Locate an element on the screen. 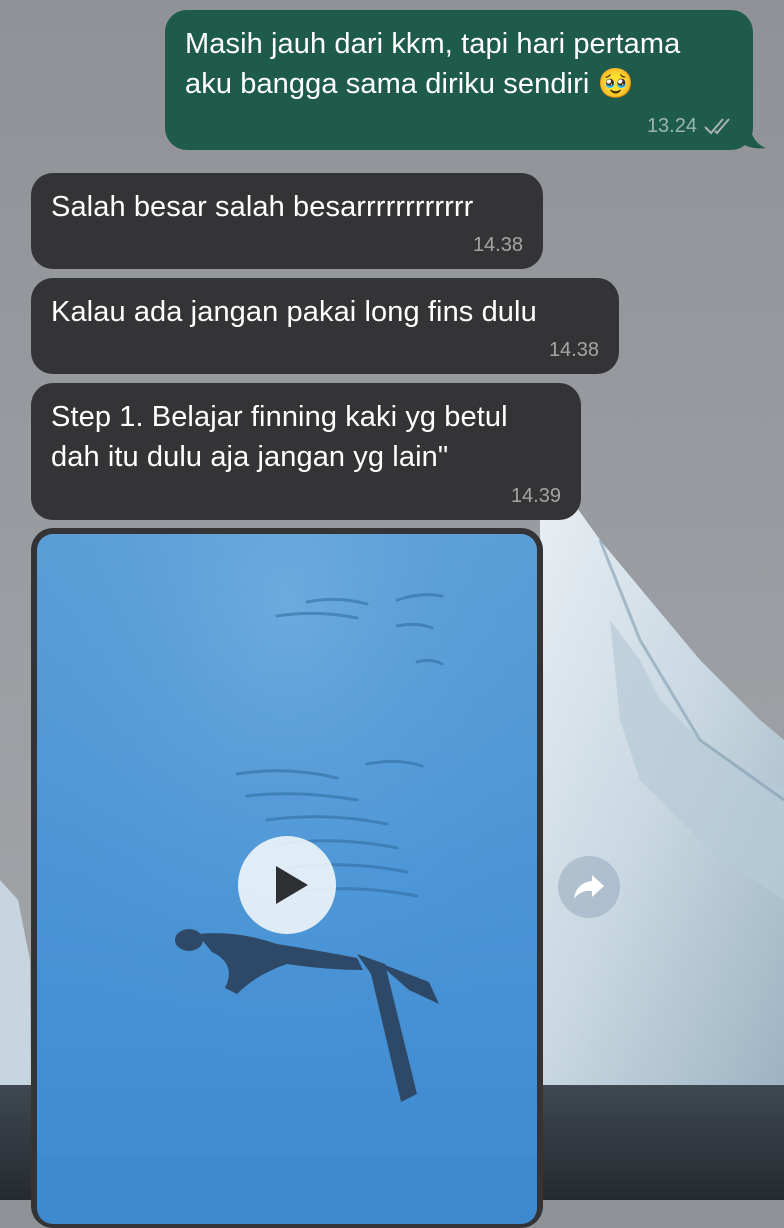 Image resolution: width=784 pixels, height=1228 pixels. message-text: Salah besar salah besarrrrrrrrrrrr is located at coordinates (262, 207).